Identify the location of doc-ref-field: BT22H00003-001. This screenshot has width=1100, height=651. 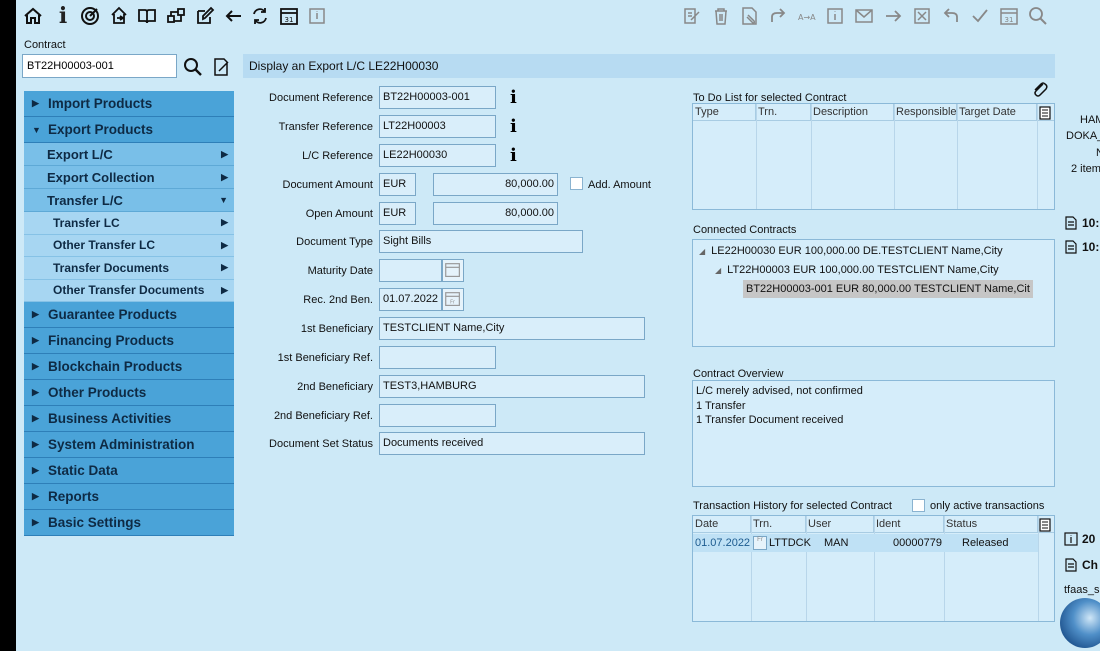
(437, 97).